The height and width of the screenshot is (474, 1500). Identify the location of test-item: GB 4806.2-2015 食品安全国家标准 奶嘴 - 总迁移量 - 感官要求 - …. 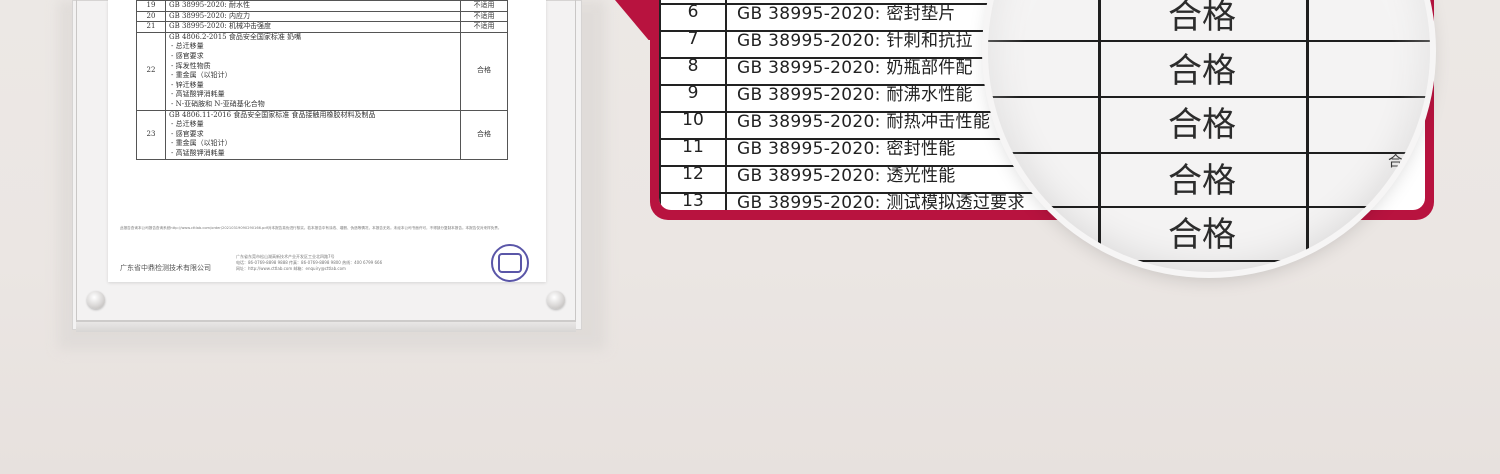
(313, 71).